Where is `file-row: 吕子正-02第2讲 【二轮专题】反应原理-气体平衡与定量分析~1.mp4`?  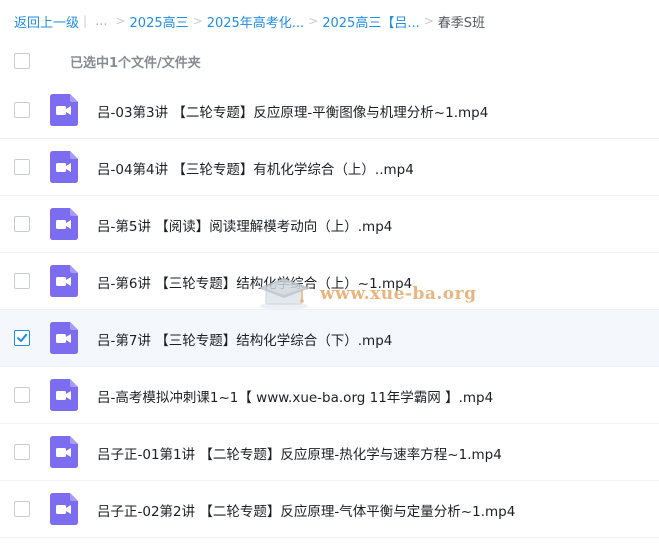 file-row: 吕子正-02第2讲 【二轮专题】反应原理-气体平衡与定量分析~1.mp4 is located at coordinates (329, 509).